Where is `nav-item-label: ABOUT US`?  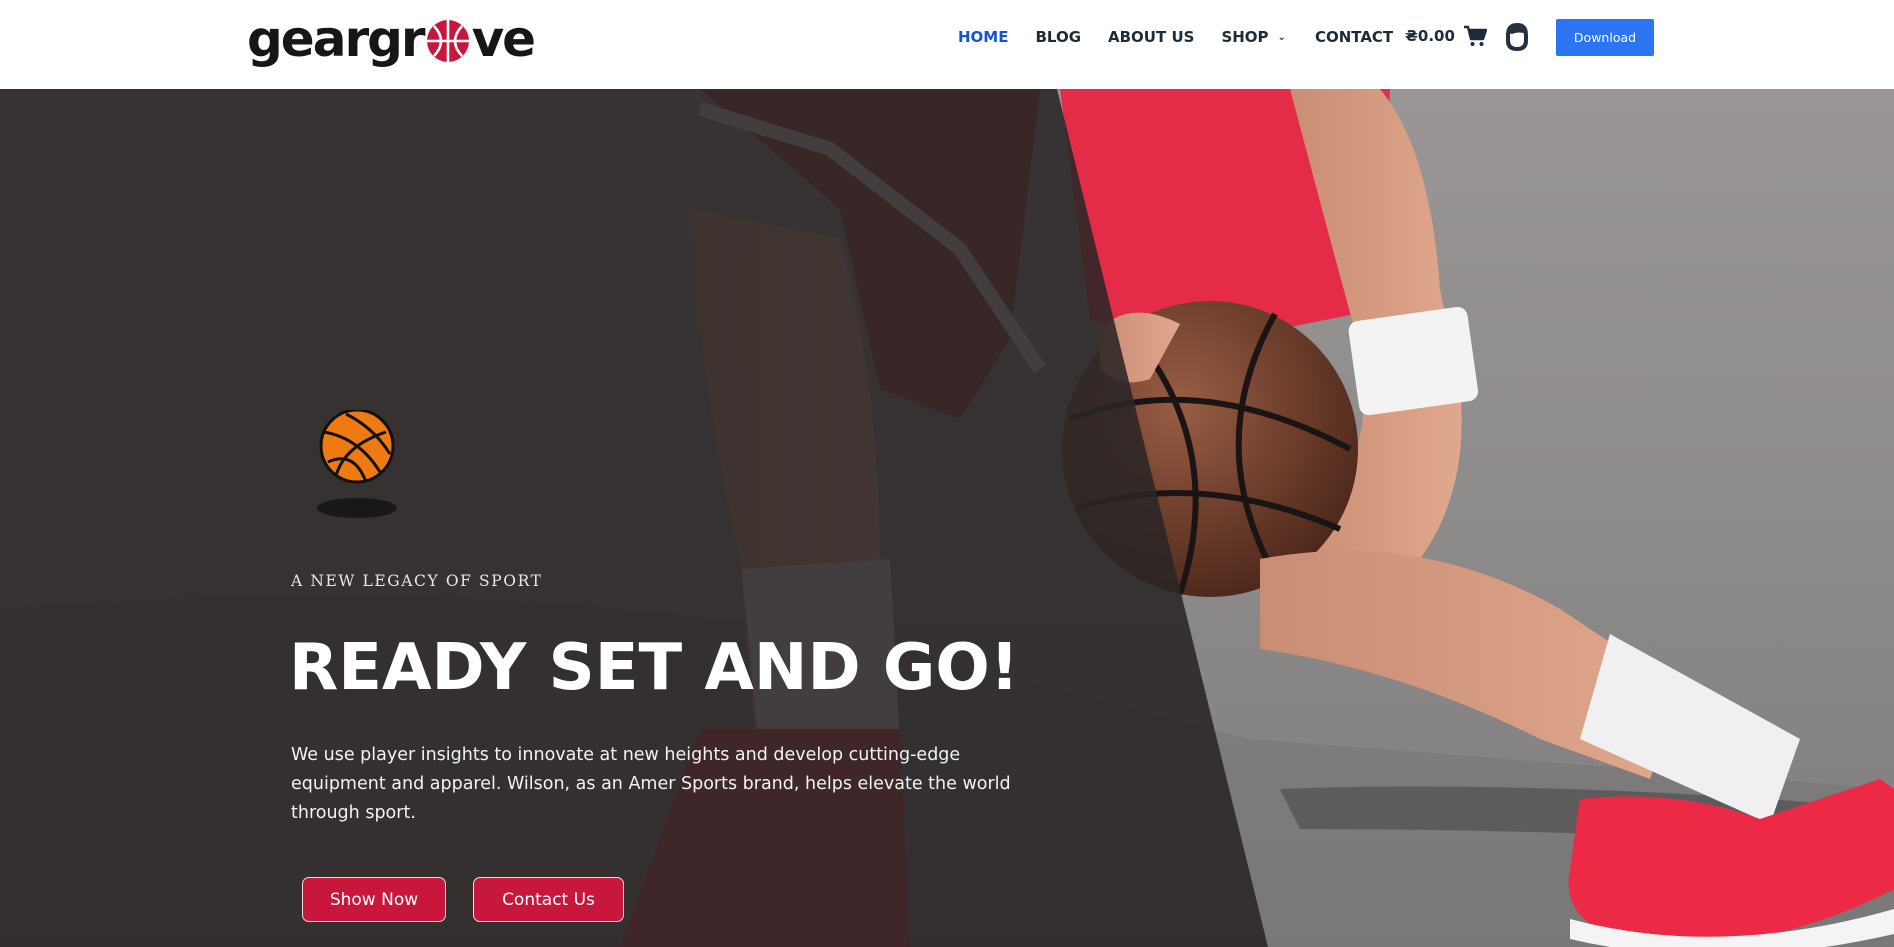 nav-item-label: ABOUT US is located at coordinates (1151, 37).